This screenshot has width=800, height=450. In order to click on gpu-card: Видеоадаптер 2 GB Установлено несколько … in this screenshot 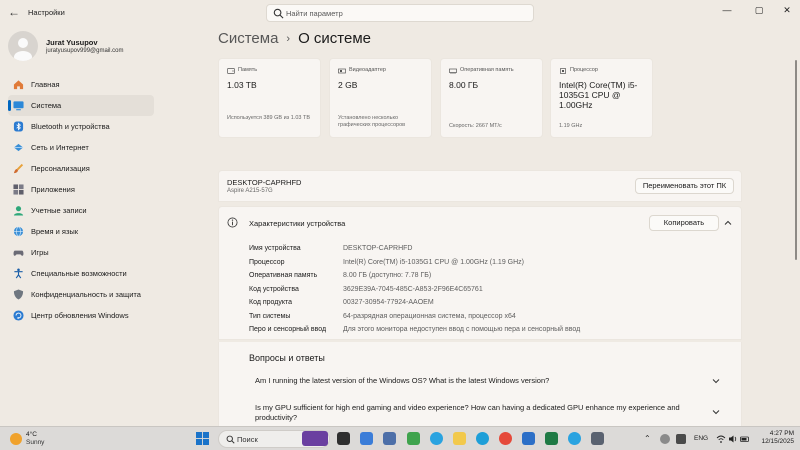, I will do `click(380, 98)`.